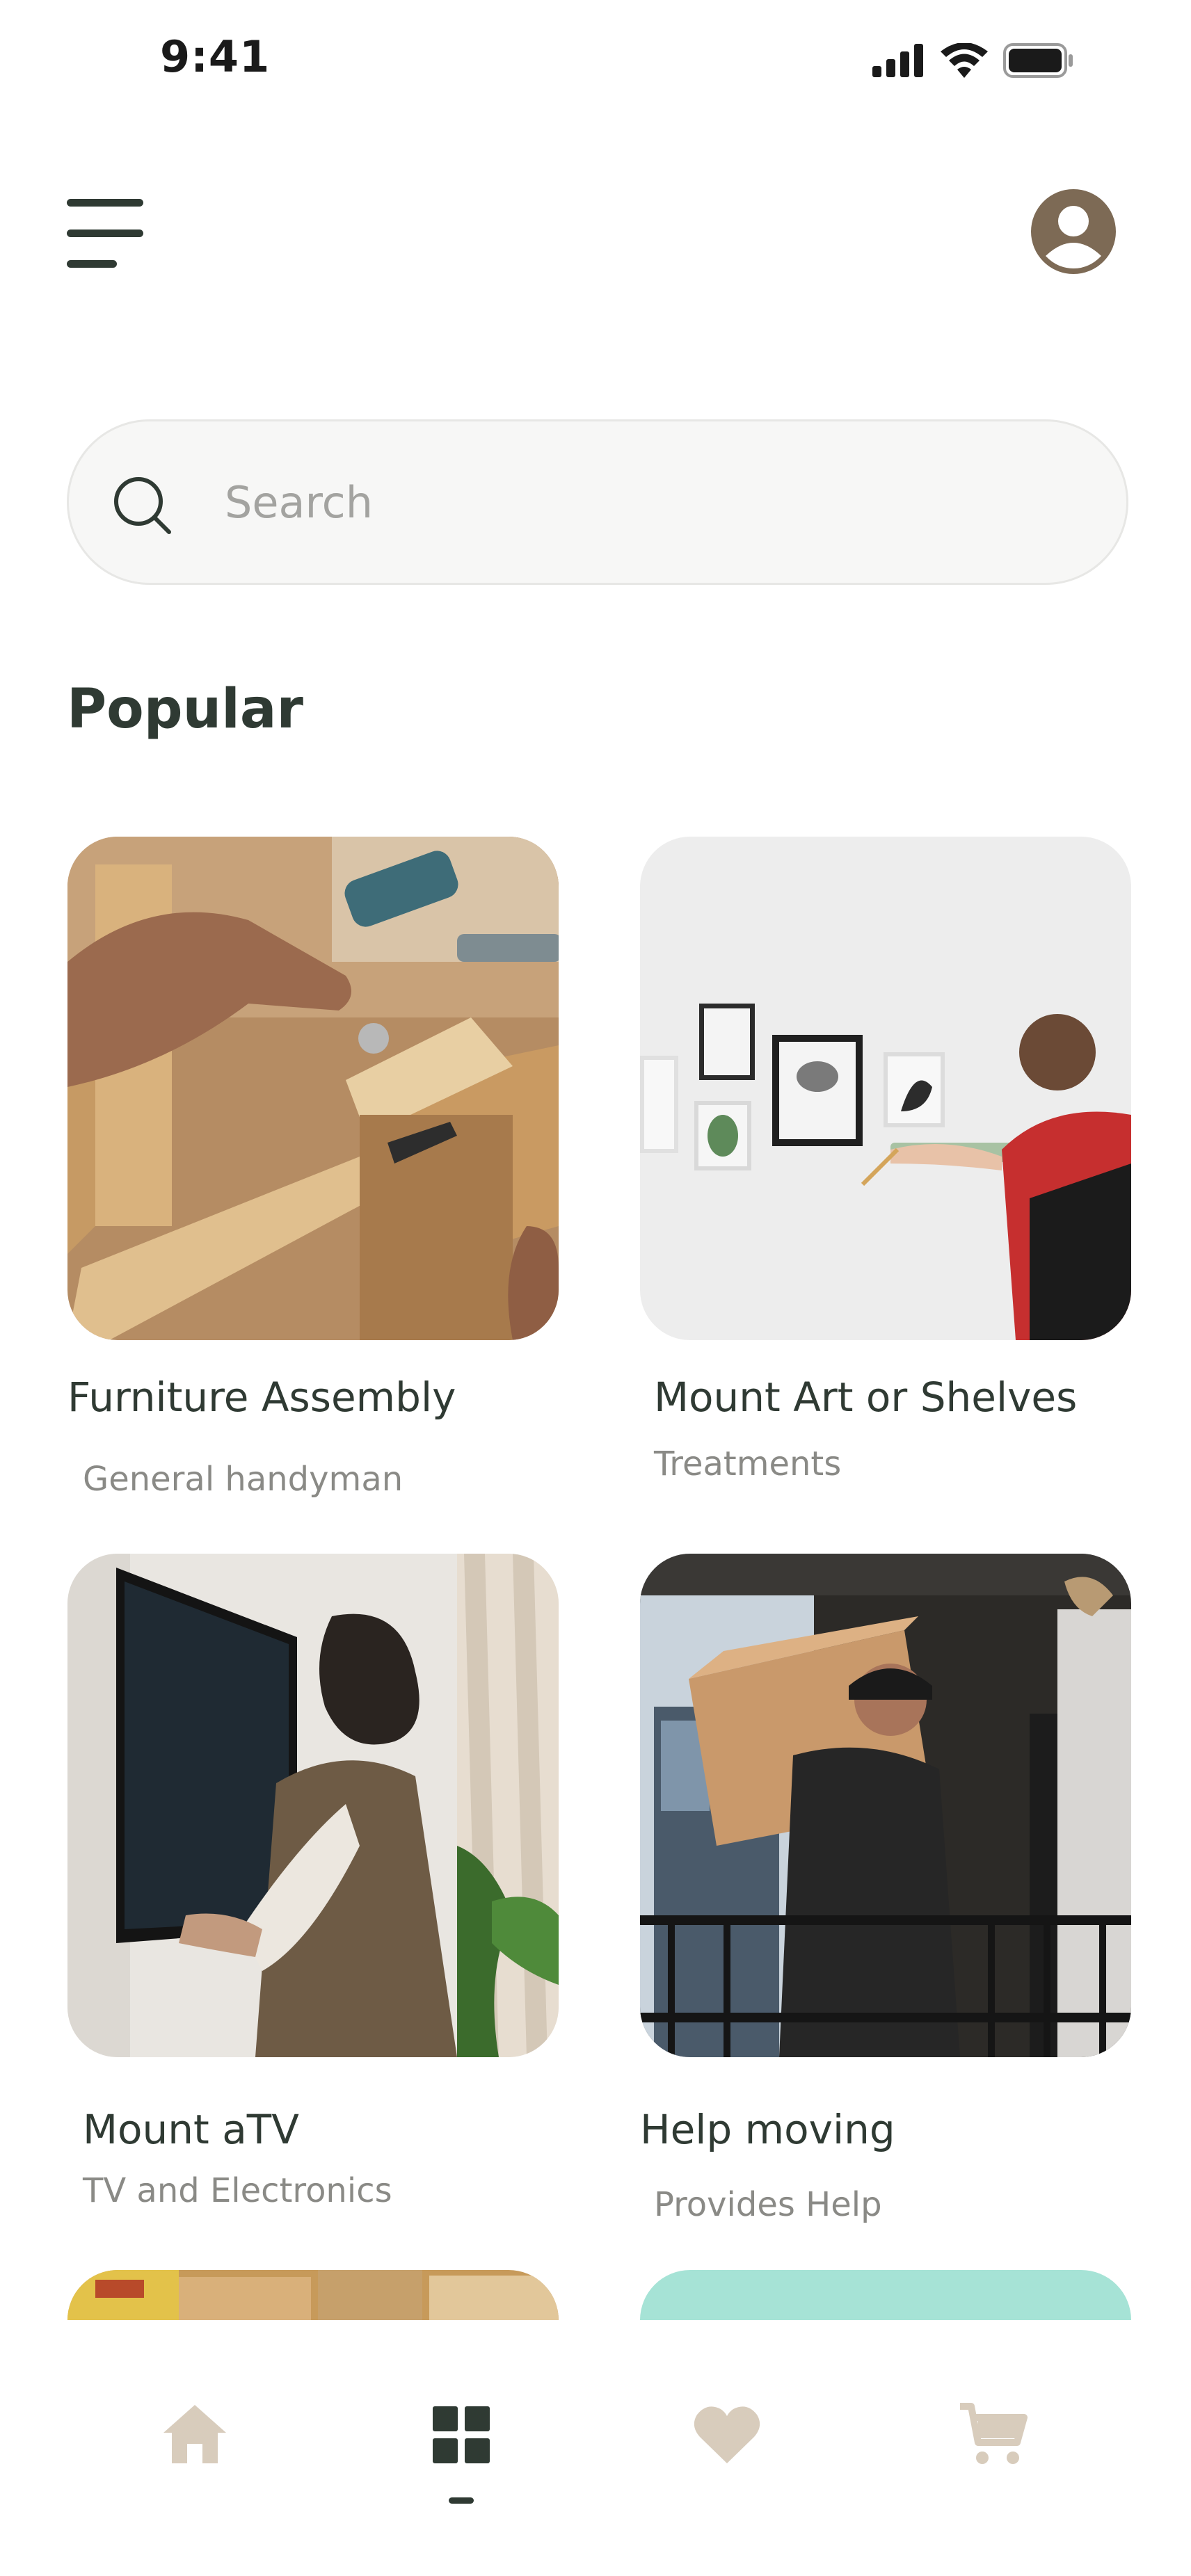 Image resolution: width=1191 pixels, height=2576 pixels. I want to click on nav-favorites-button, so click(727, 2435).